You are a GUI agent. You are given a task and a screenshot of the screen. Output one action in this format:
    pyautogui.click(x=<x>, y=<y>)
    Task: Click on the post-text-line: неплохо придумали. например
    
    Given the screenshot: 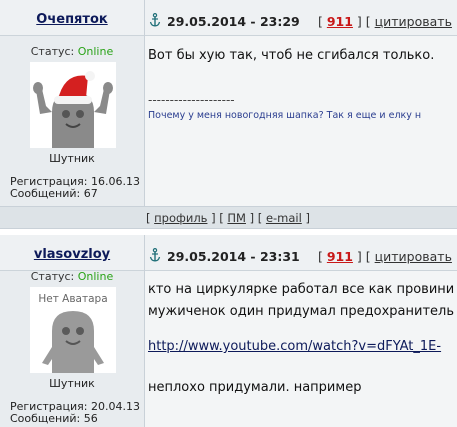 What is the action you would take?
    pyautogui.click(x=255, y=387)
    